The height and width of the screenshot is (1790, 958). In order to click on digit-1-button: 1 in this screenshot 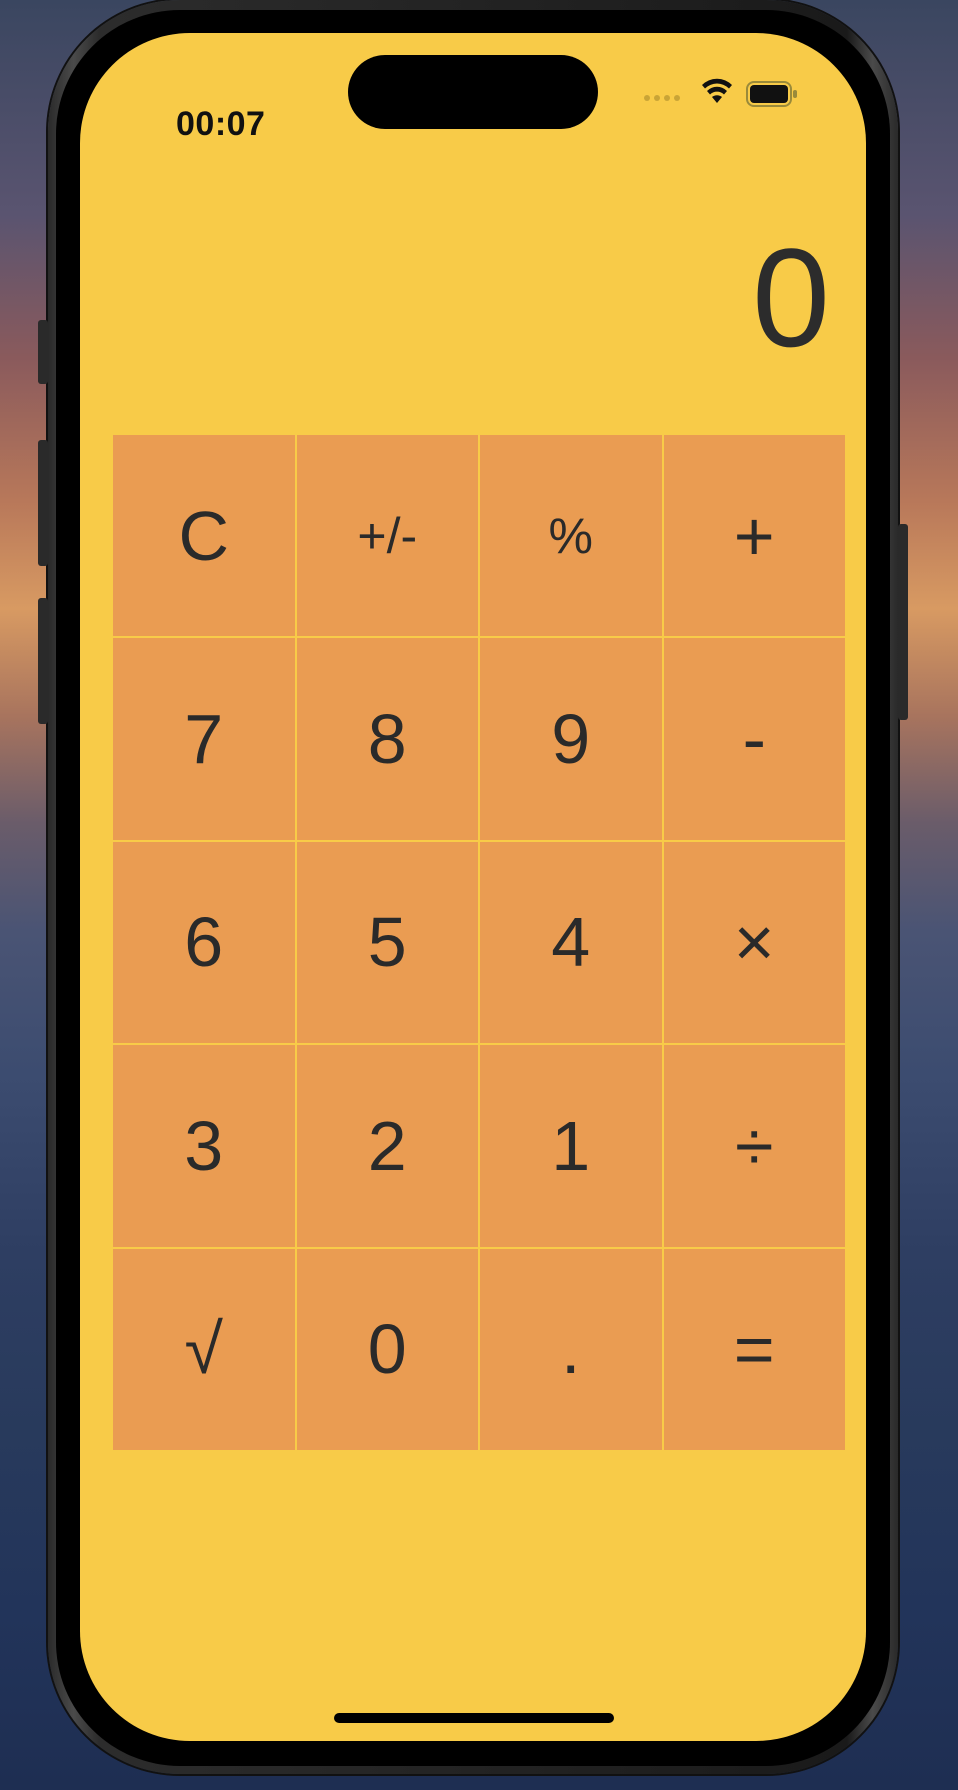, I will do `click(571, 1146)`.